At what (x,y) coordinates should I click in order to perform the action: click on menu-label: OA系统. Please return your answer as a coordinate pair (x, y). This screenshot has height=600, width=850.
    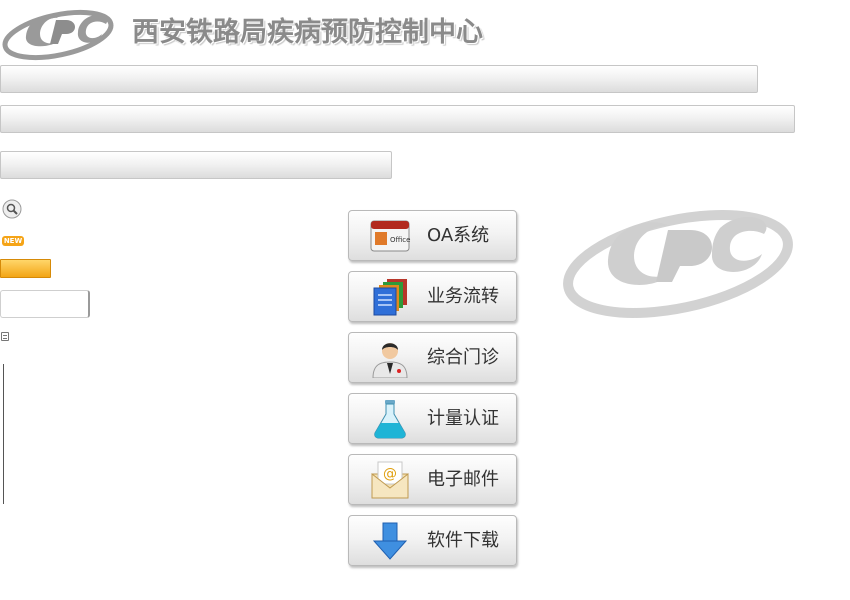
    Looking at the image, I should click on (458, 235).